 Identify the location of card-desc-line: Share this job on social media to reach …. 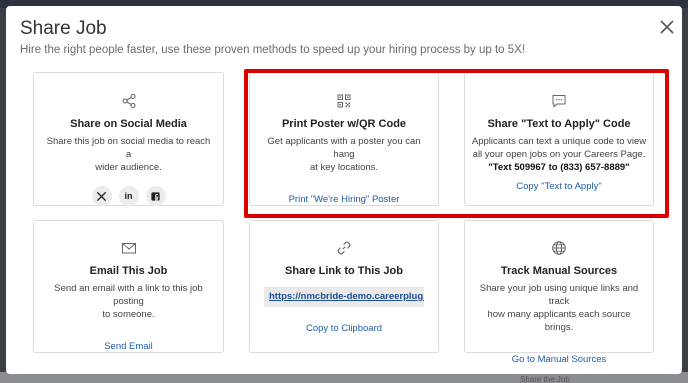
(128, 148).